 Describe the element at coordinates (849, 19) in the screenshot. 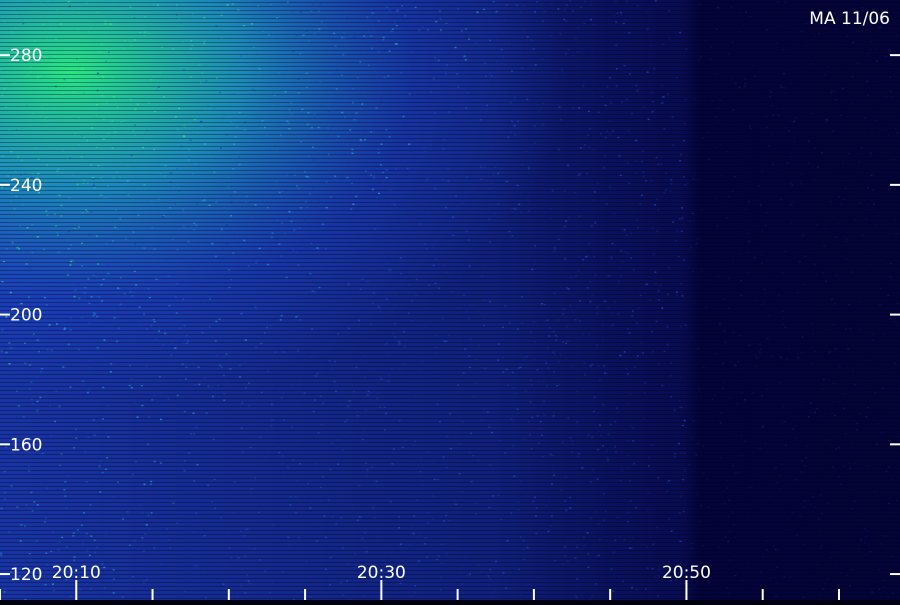

I see `date-stamp: MA 11/06` at that location.